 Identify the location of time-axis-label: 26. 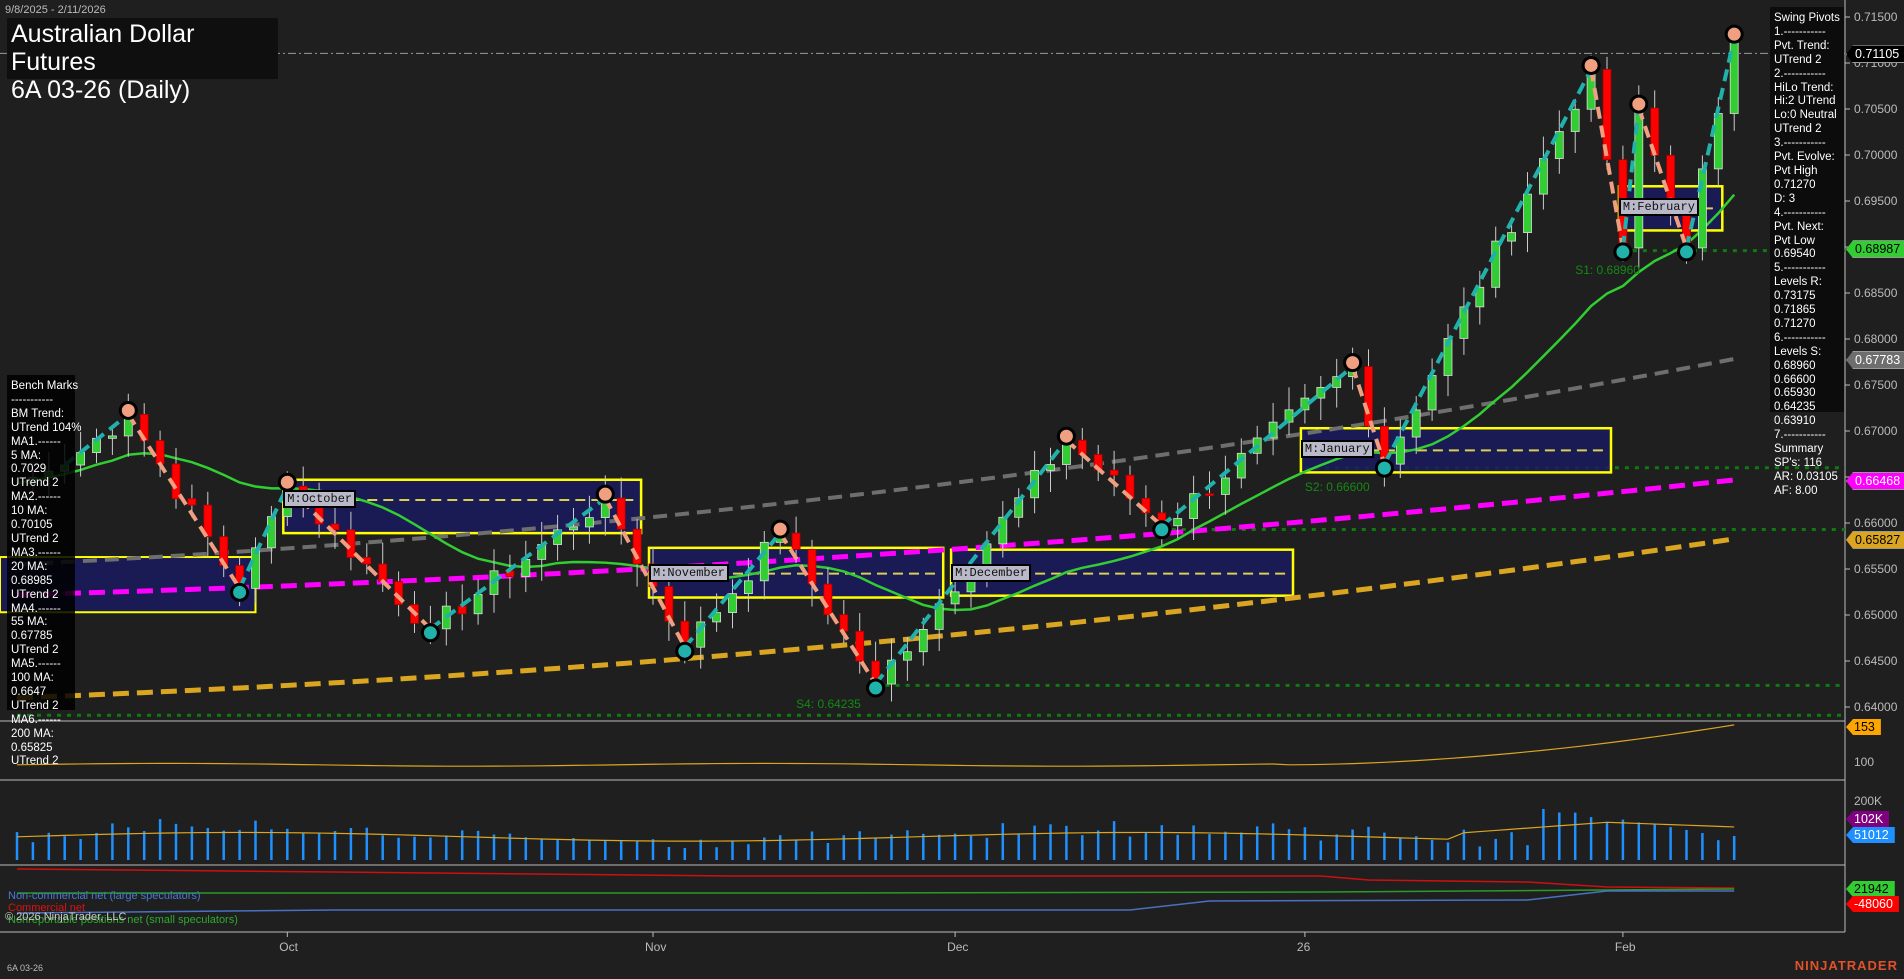
(1303, 947).